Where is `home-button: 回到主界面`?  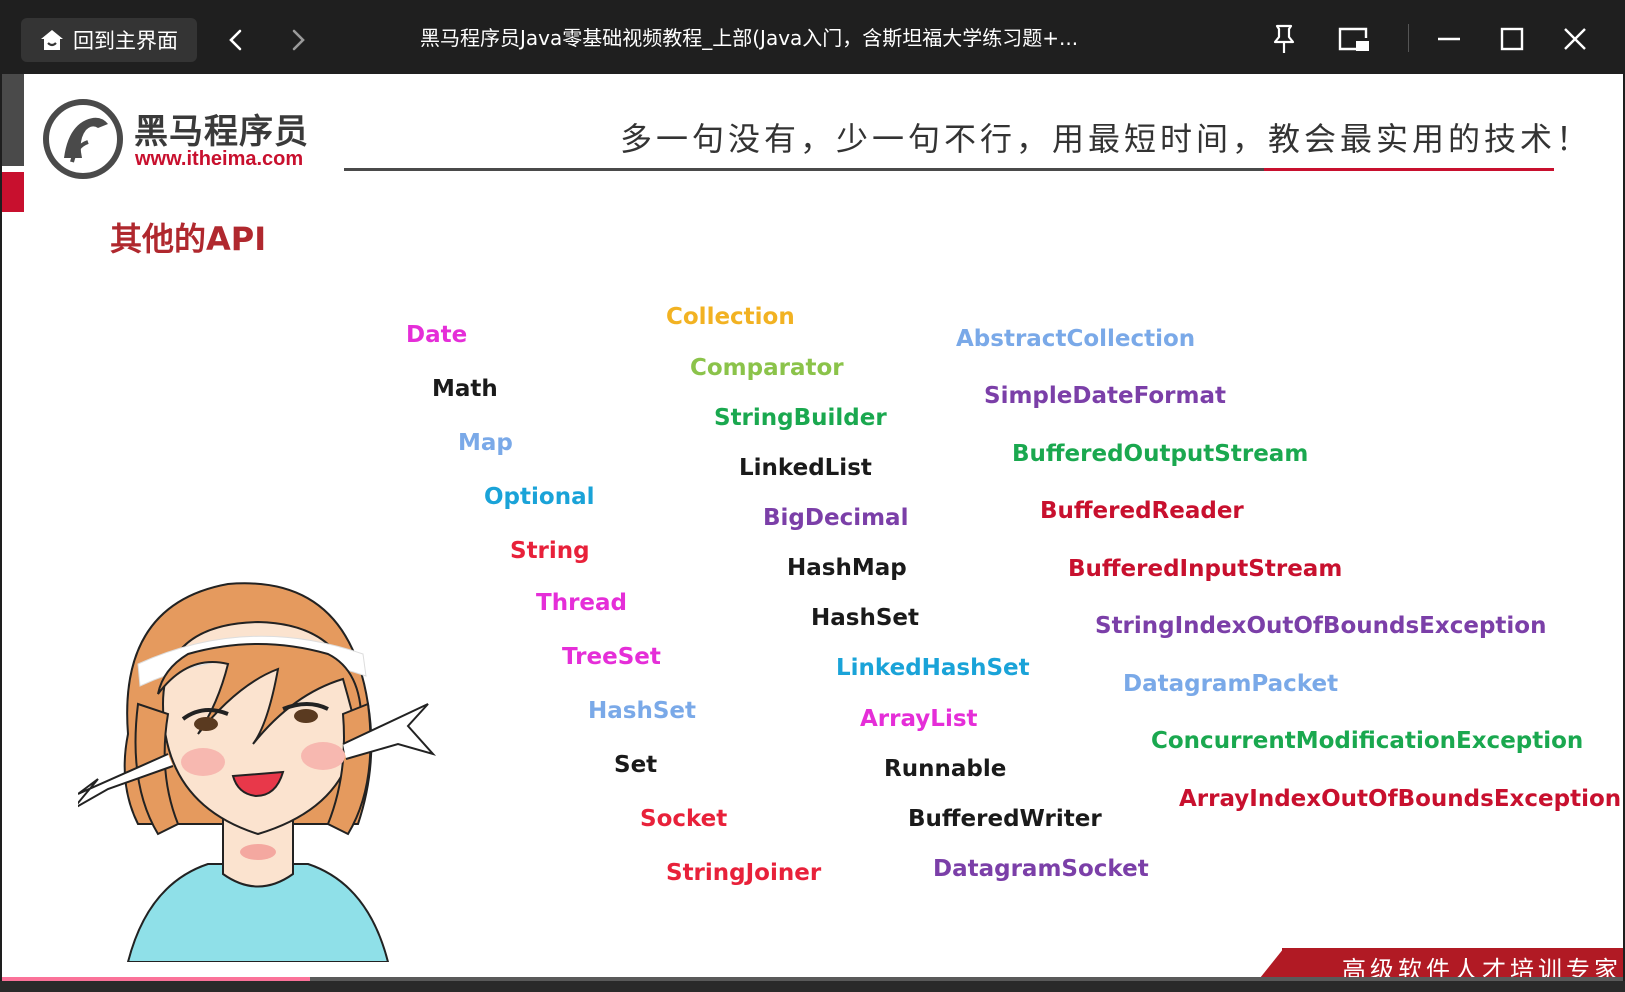
home-button: 回到主界面 is located at coordinates (109, 40).